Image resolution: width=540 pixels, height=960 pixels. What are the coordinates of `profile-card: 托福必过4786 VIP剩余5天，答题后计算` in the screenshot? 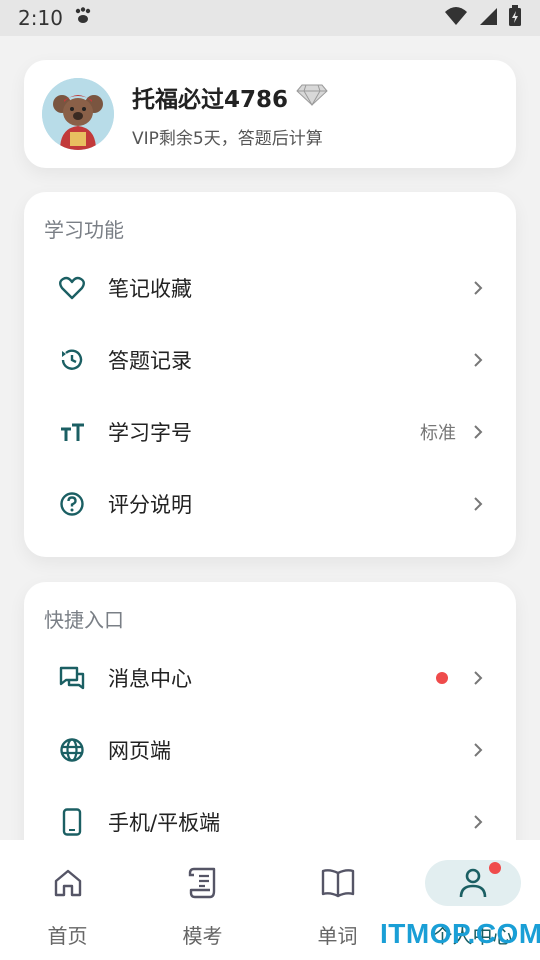 It's located at (270, 114).